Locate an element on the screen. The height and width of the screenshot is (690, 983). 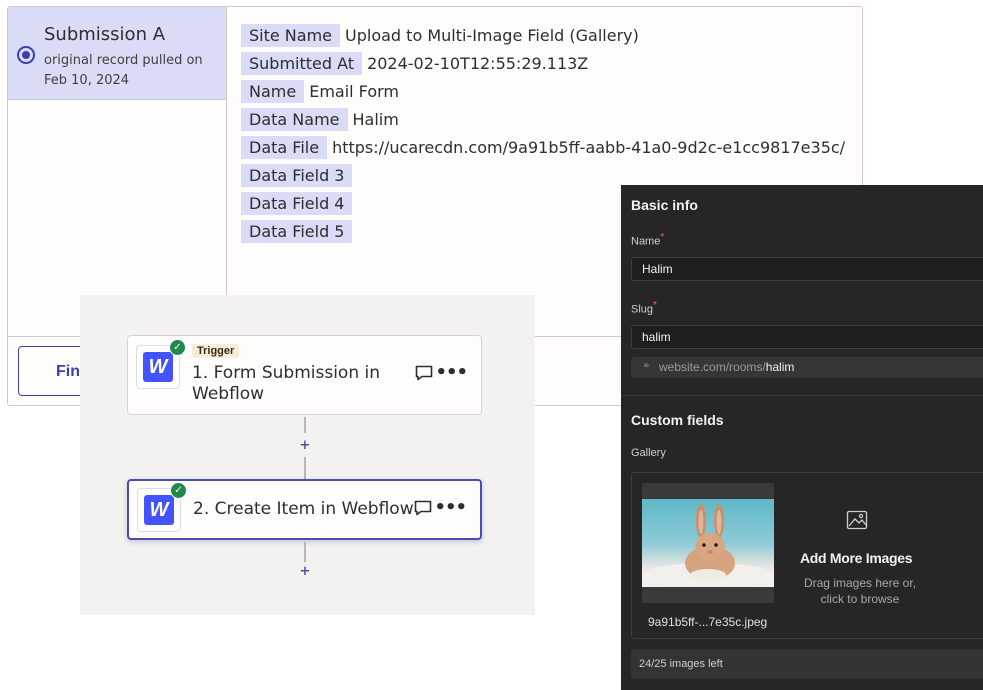
custom-fields-heading: Custom fields is located at coordinates (677, 420).